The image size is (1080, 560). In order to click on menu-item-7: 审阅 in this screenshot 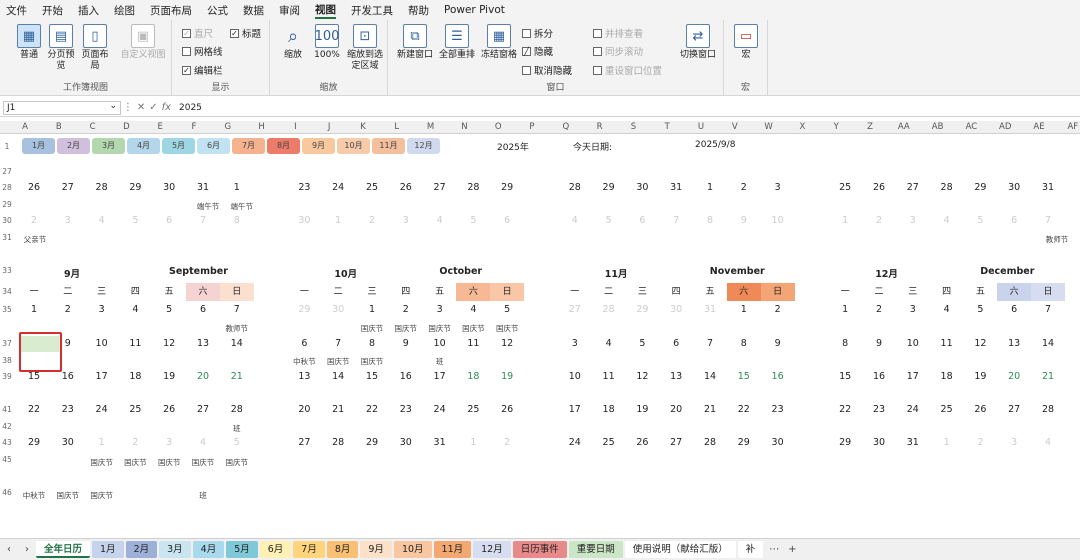, I will do `click(289, 10)`.